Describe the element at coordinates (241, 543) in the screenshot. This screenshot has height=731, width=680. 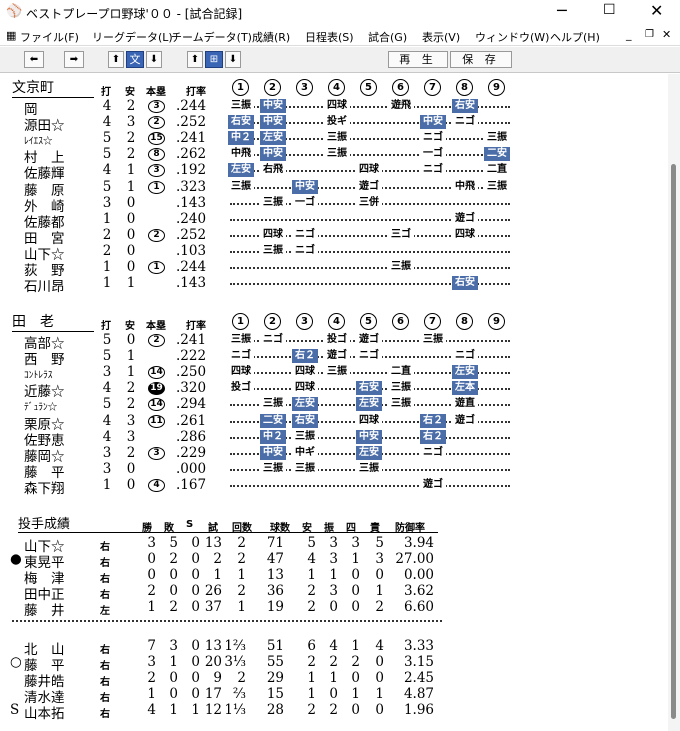
I see `pitcher-ip: 2` at that location.